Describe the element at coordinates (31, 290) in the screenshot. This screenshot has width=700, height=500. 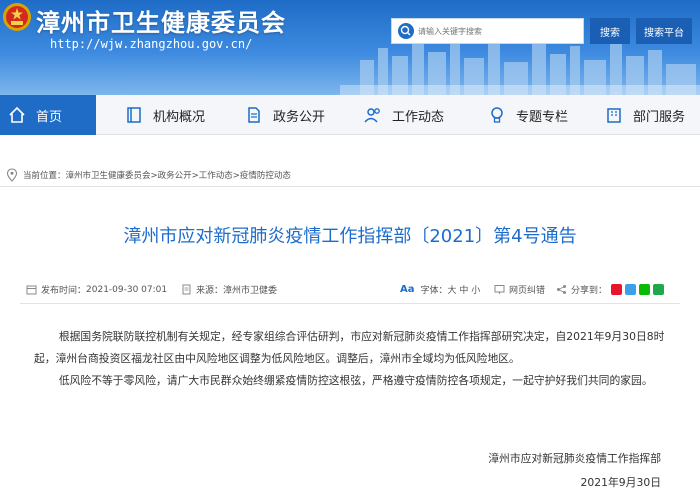
I see `calendar-icon` at that location.